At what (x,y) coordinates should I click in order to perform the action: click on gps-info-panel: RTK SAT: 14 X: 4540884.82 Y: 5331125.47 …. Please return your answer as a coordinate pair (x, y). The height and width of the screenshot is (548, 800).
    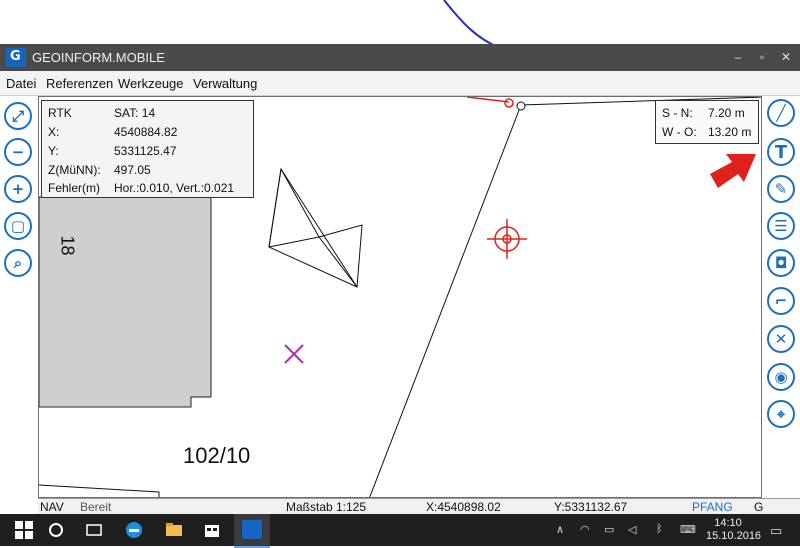
    Looking at the image, I should click on (147, 149).